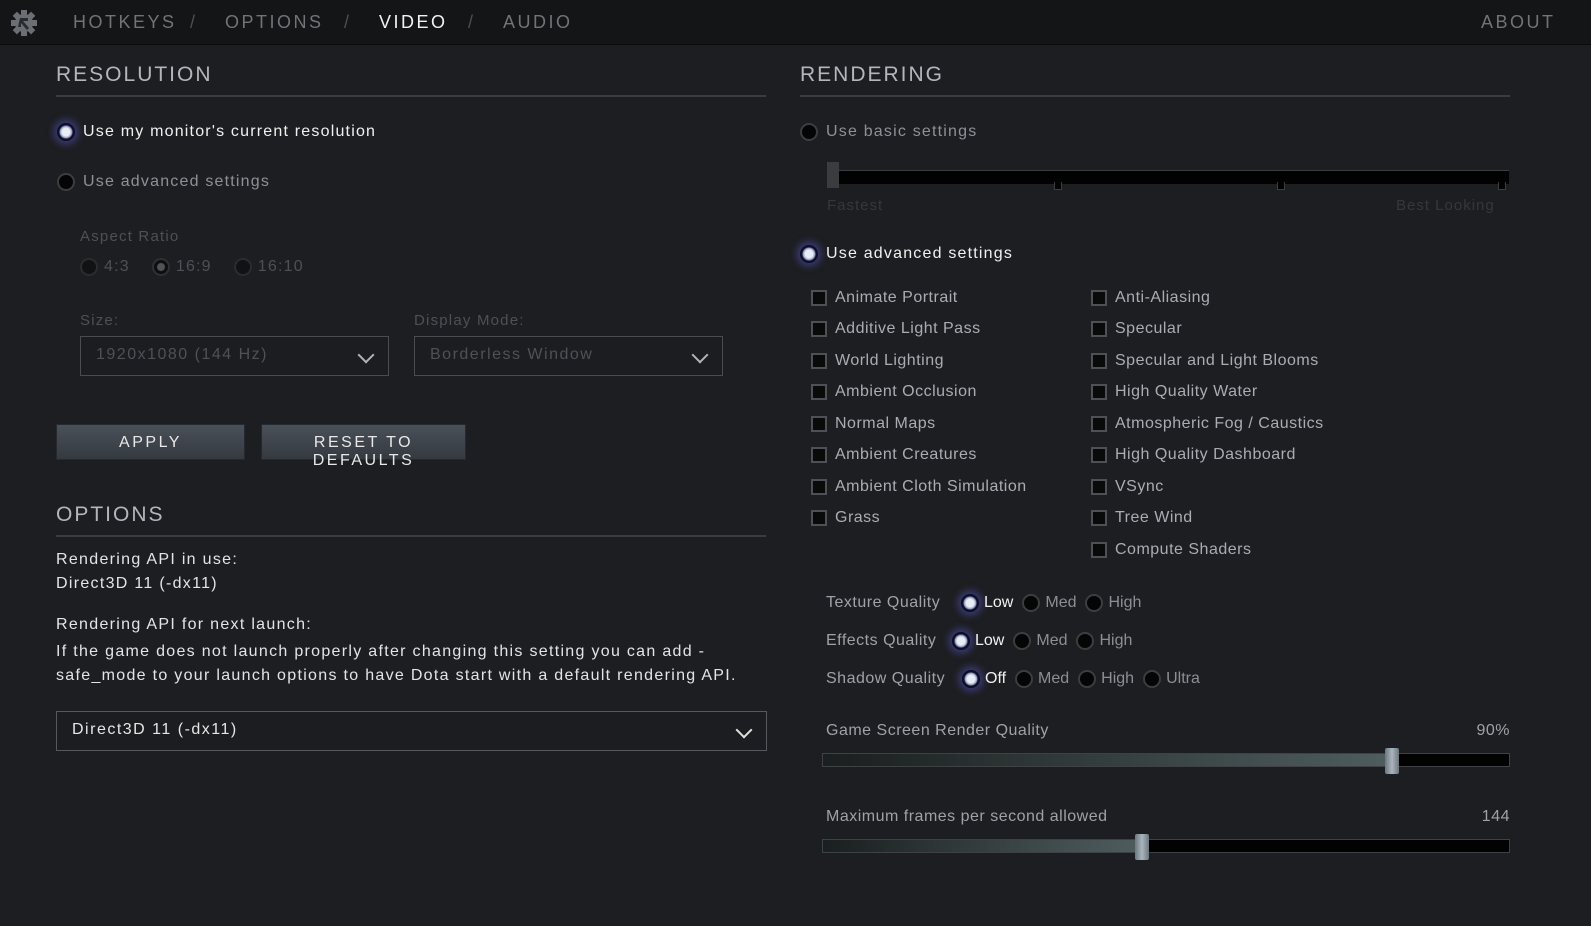 This screenshot has width=1591, height=926. Describe the element at coordinates (1207, 519) in the screenshot. I see `checkbox-item: Tree Wind` at that location.